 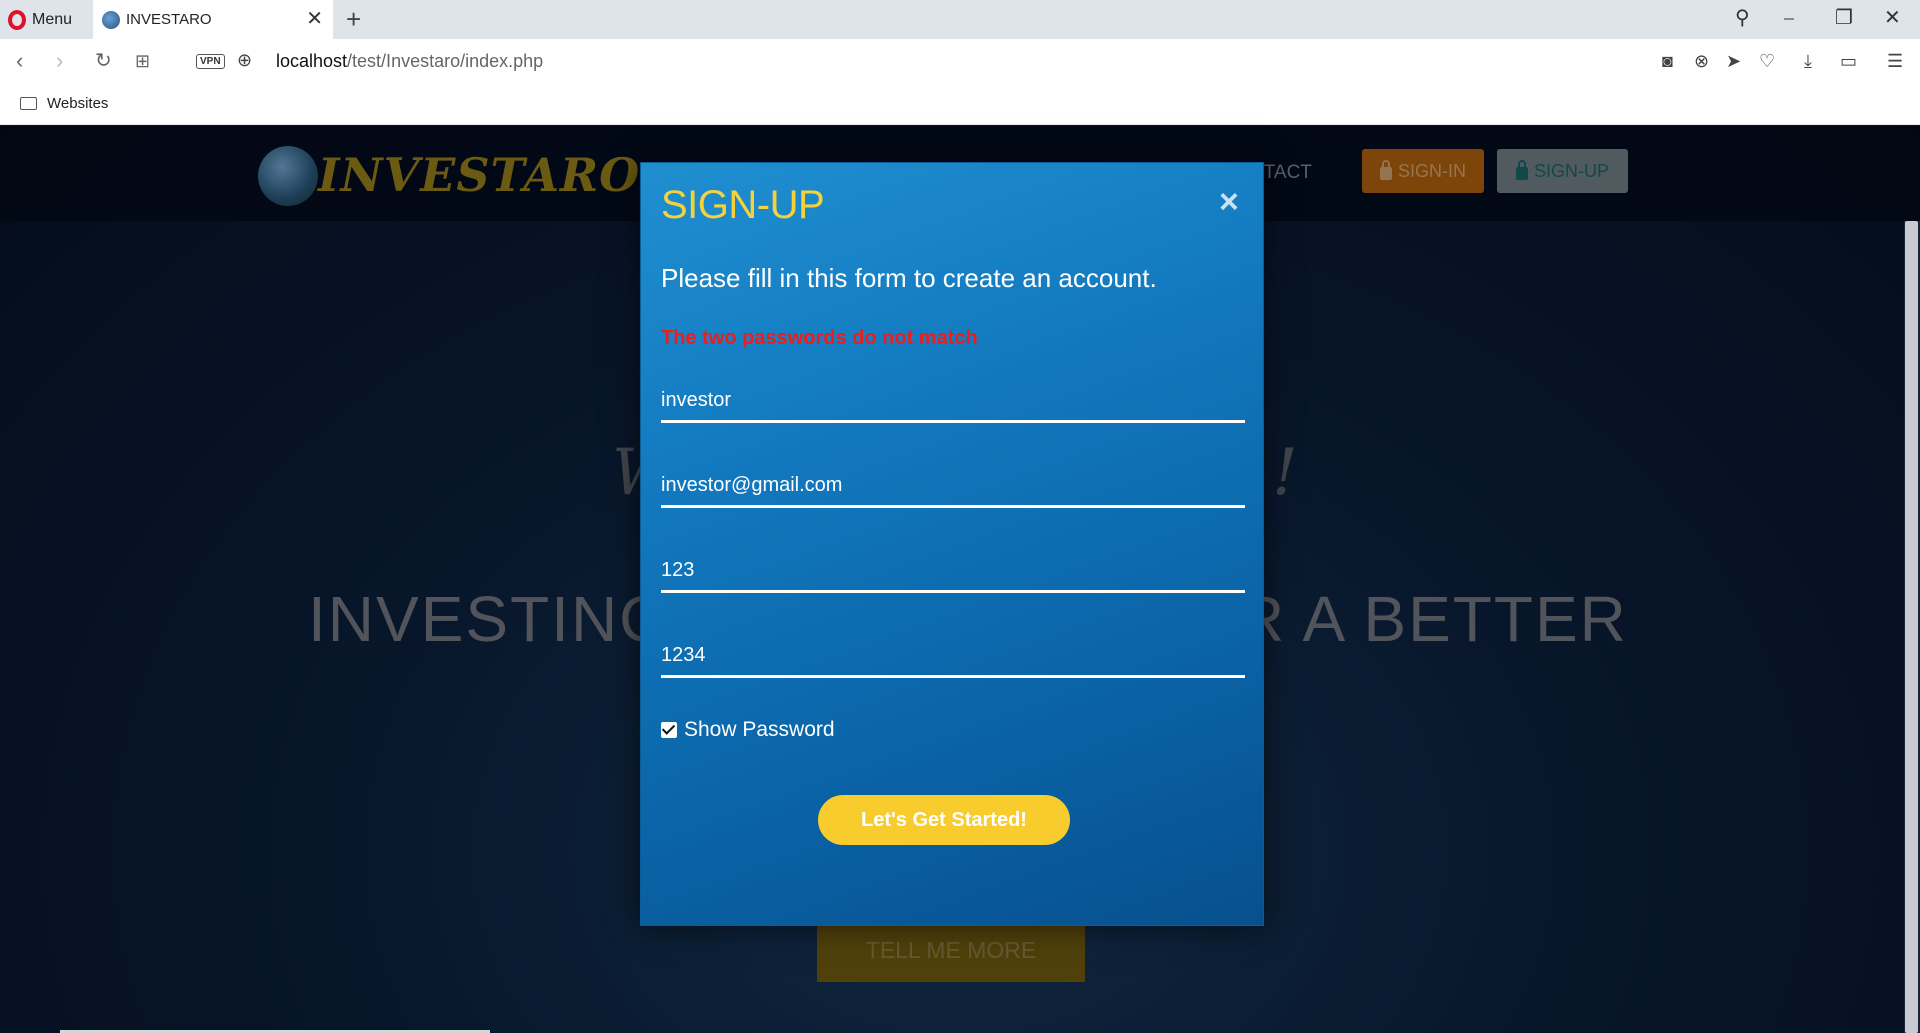 I want to click on url-field: localhost/test/Investaro/index.php, so click(x=409, y=61).